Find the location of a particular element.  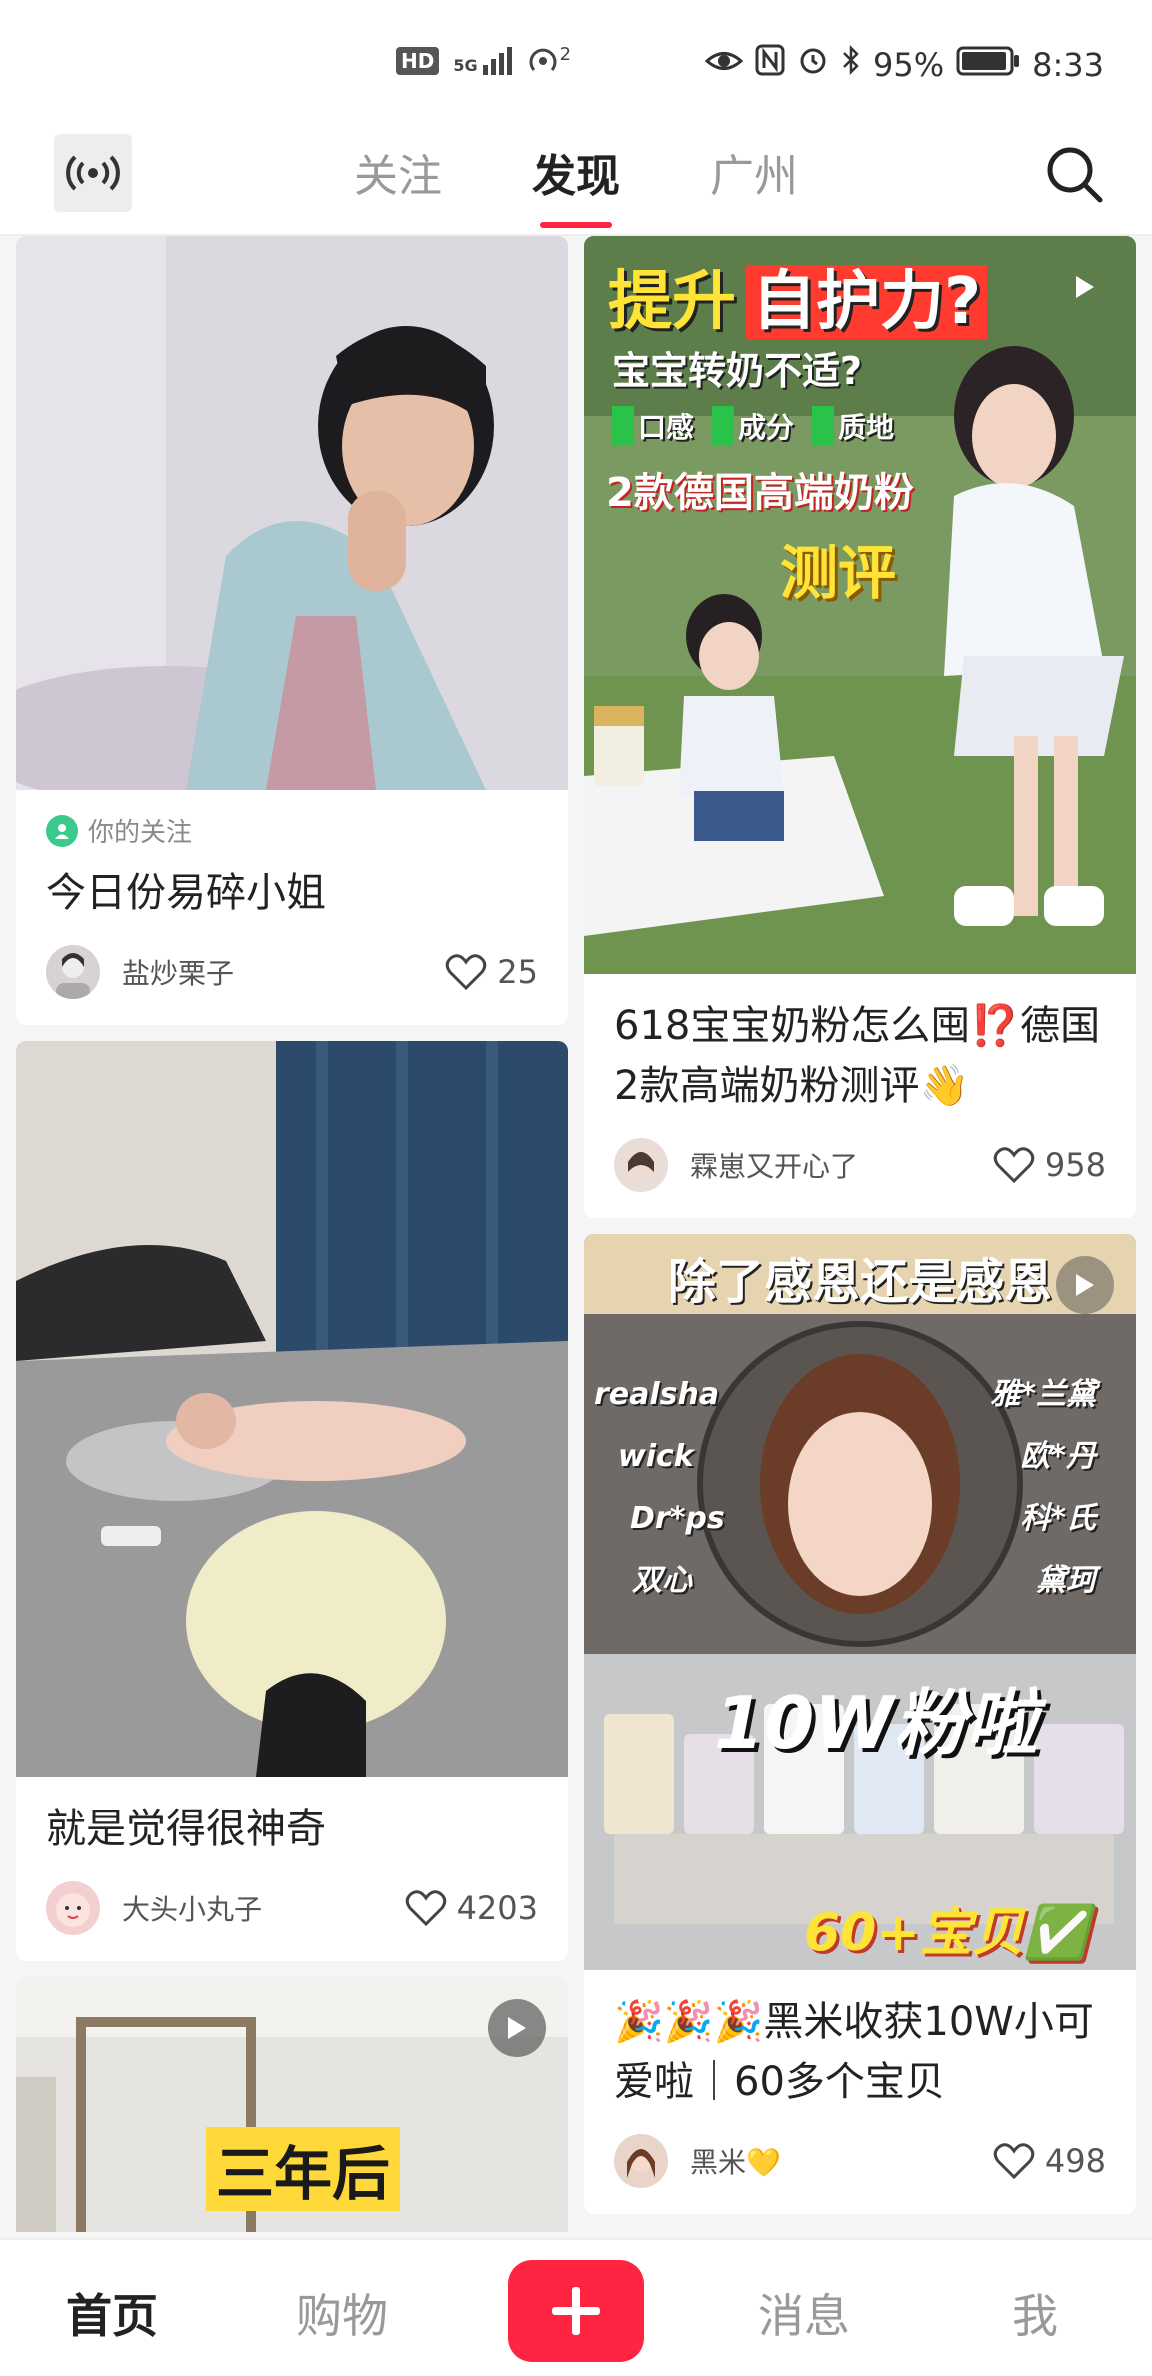

cover-brands-left: realsha wick Dr*ps 双心 is located at coordinates (659, 1488).